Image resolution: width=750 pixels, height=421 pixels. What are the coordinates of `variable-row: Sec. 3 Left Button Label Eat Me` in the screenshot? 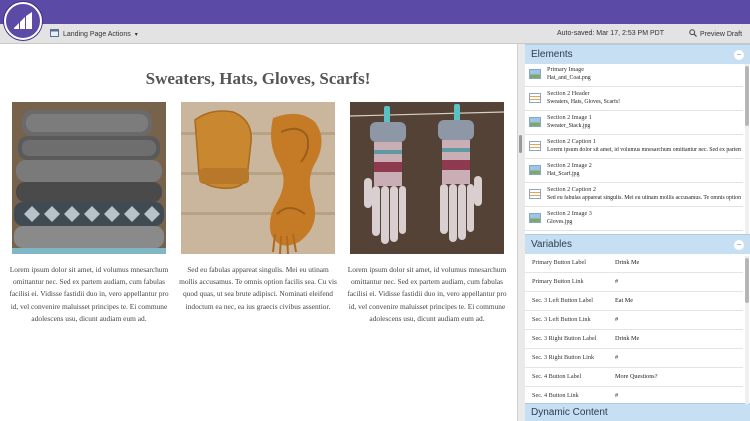 It's located at (634, 301).